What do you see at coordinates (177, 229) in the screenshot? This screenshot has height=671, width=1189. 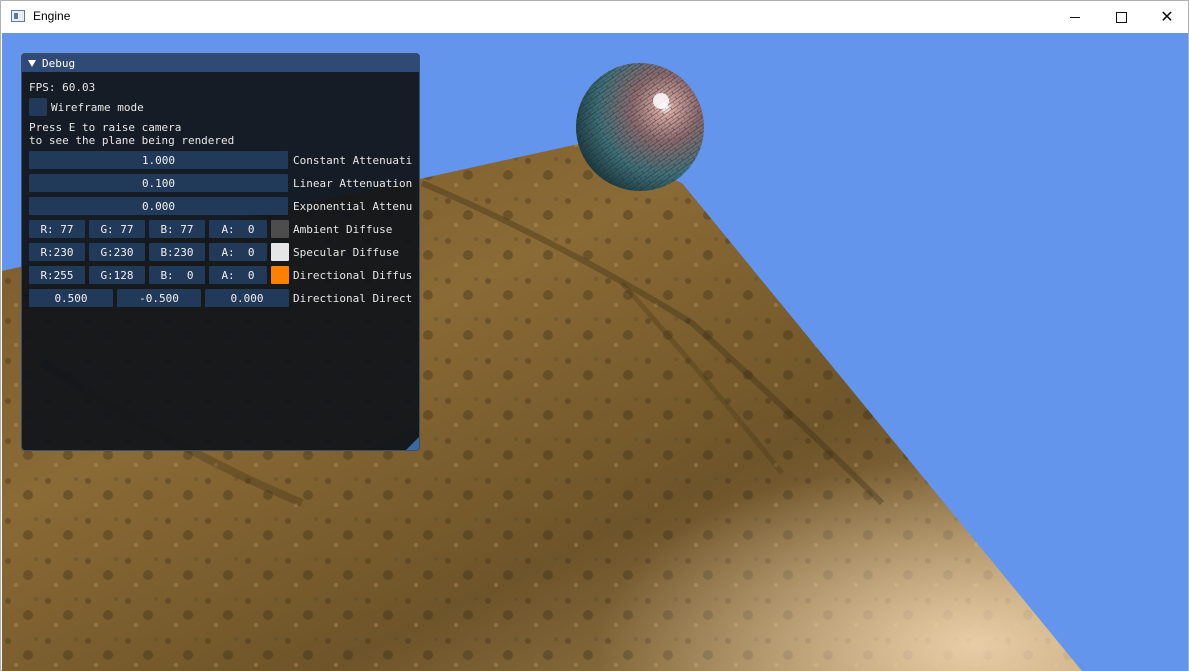 I see `ambient-b-field: B: 77` at bounding box center [177, 229].